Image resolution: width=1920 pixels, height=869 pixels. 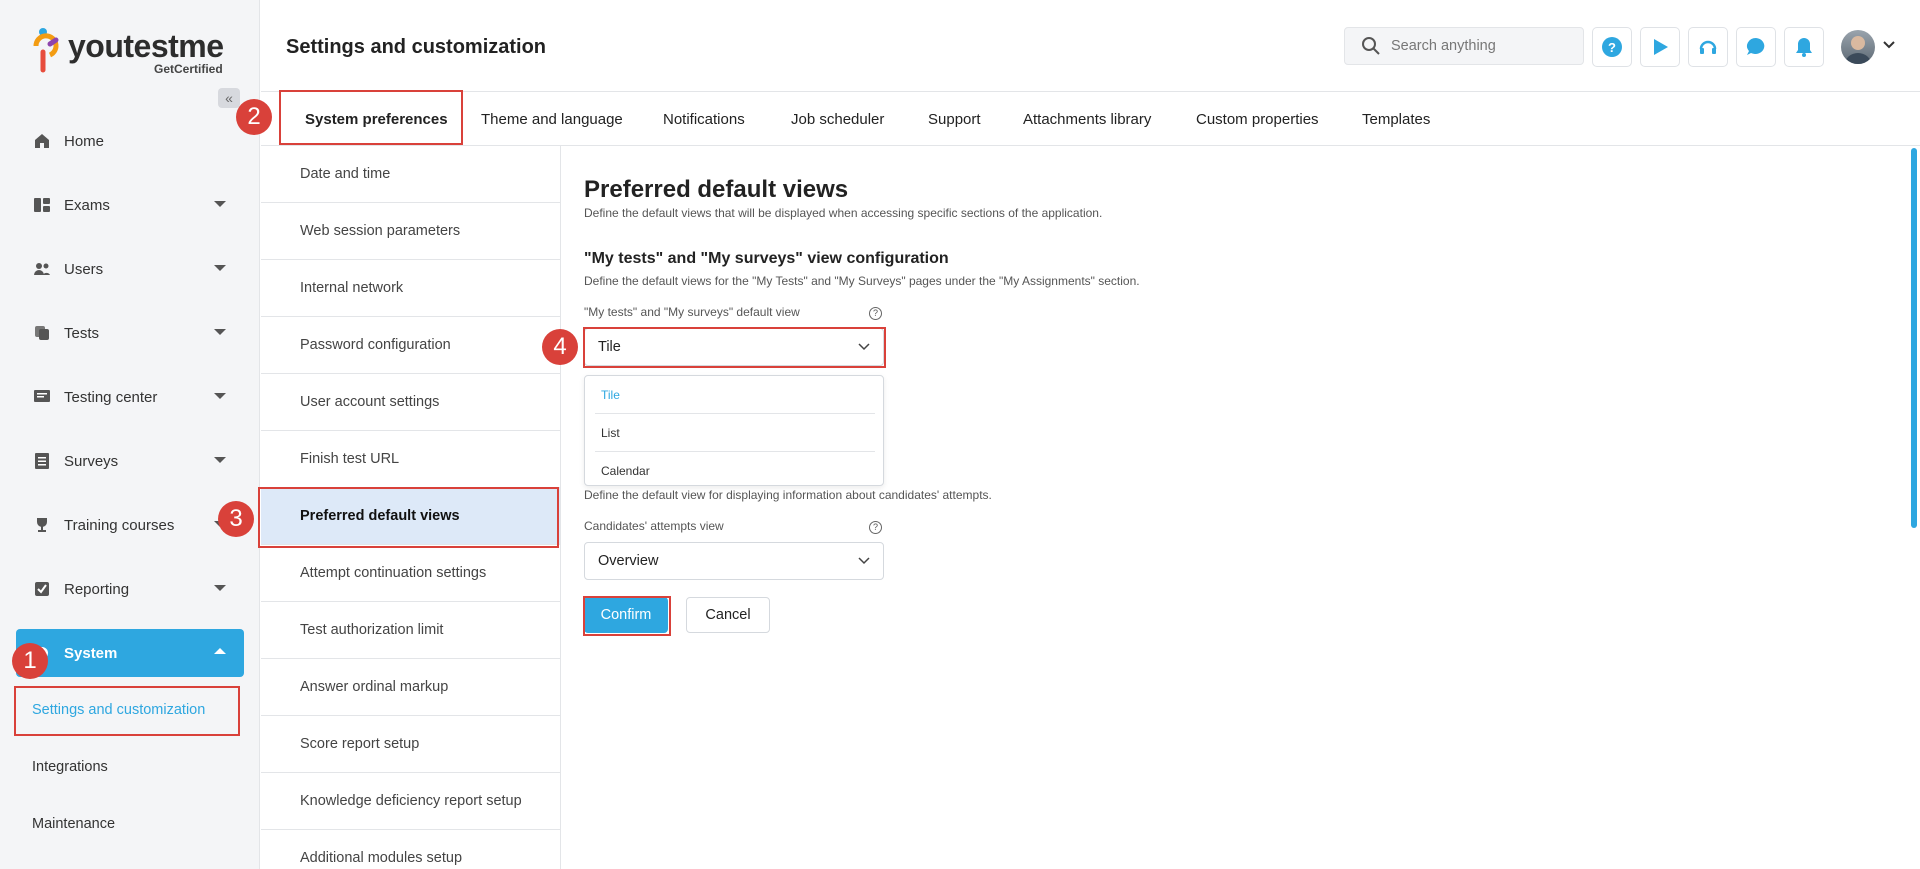 I want to click on list-item-label: Score report setup, so click(x=360, y=744).